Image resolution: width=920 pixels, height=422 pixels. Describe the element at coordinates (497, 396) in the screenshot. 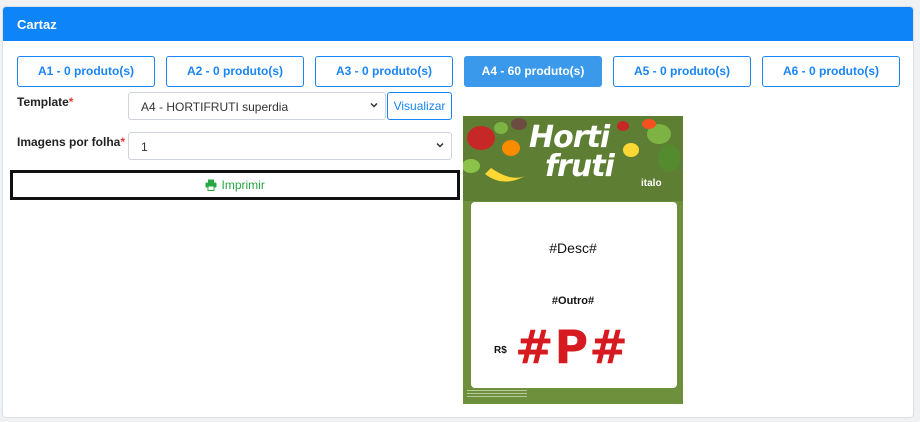

I see `fine-print` at that location.